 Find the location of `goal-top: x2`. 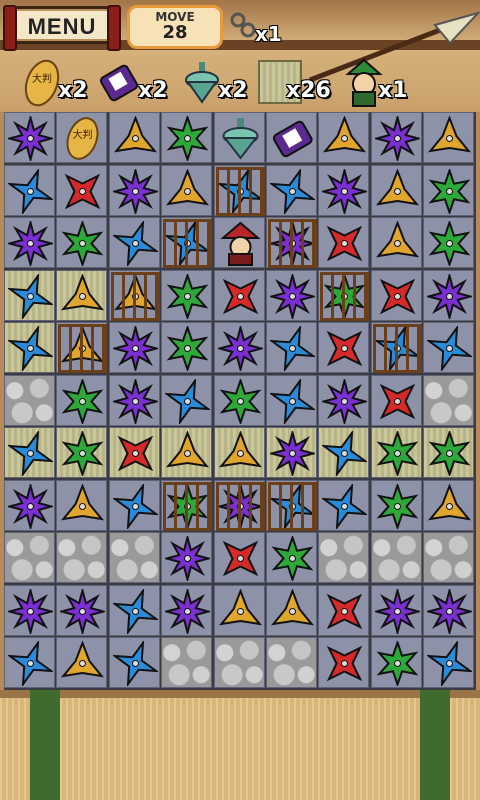

goal-top: x2 is located at coordinates (222, 83).